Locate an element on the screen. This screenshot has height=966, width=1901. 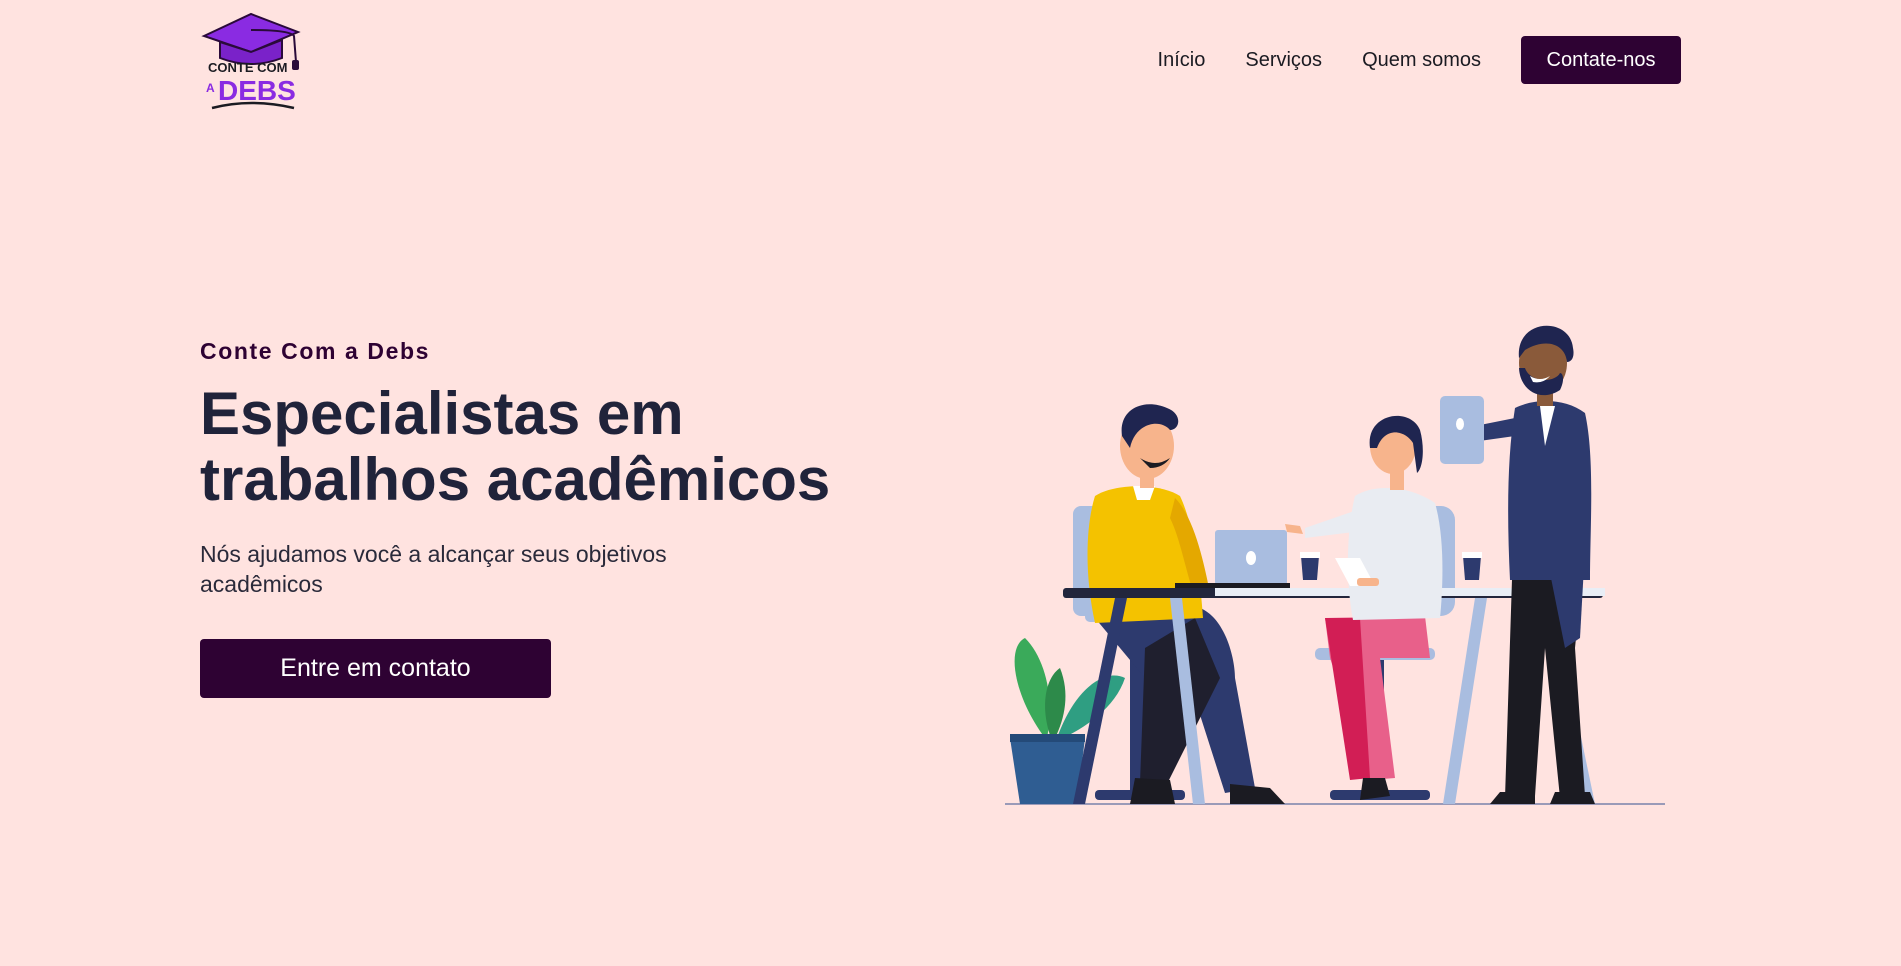
contact-us-button: Contate-nos is located at coordinates (1601, 60).